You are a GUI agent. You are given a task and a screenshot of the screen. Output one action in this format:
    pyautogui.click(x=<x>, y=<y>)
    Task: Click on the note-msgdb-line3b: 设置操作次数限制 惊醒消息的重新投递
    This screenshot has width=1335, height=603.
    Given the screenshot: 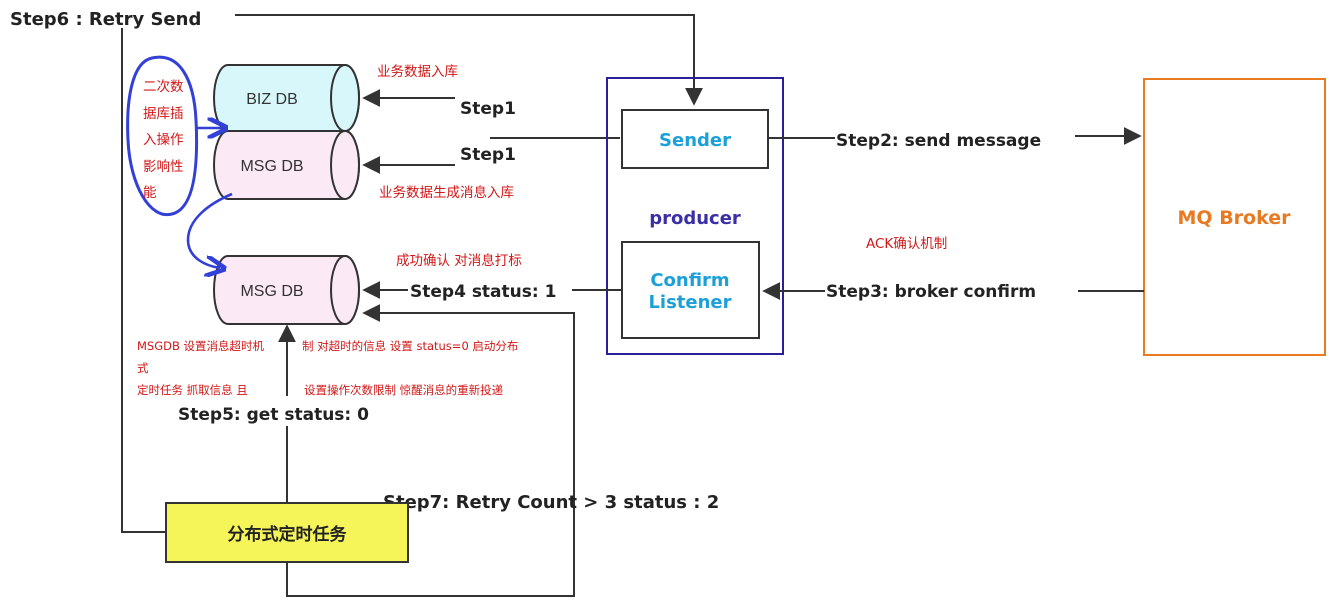 What is the action you would take?
    pyautogui.click(x=404, y=390)
    